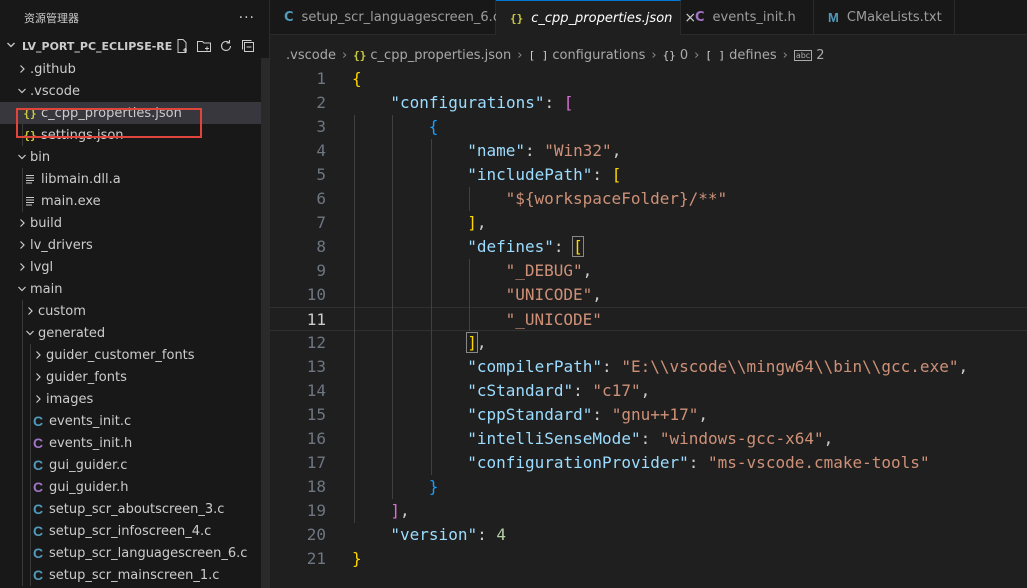 Image resolution: width=1027 pixels, height=588 pixels. What do you see at coordinates (134, 377) in the screenshot?
I see `tree-item-guider-fonts: guider_fonts` at bounding box center [134, 377].